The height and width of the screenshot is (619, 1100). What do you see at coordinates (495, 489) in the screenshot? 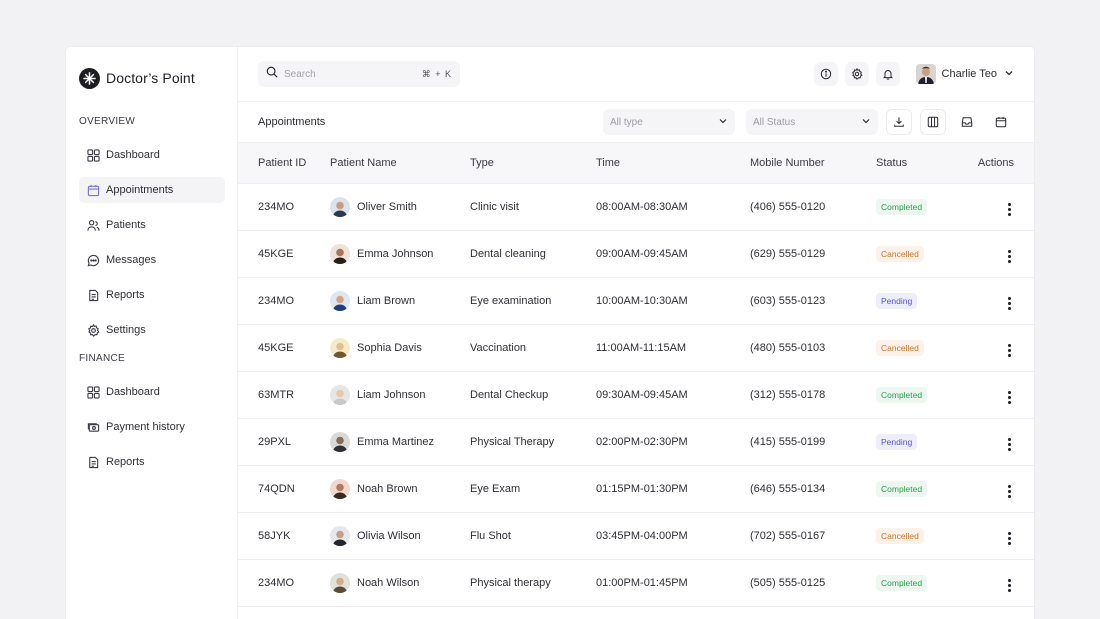
I see `cell-type: Eye Exam` at bounding box center [495, 489].